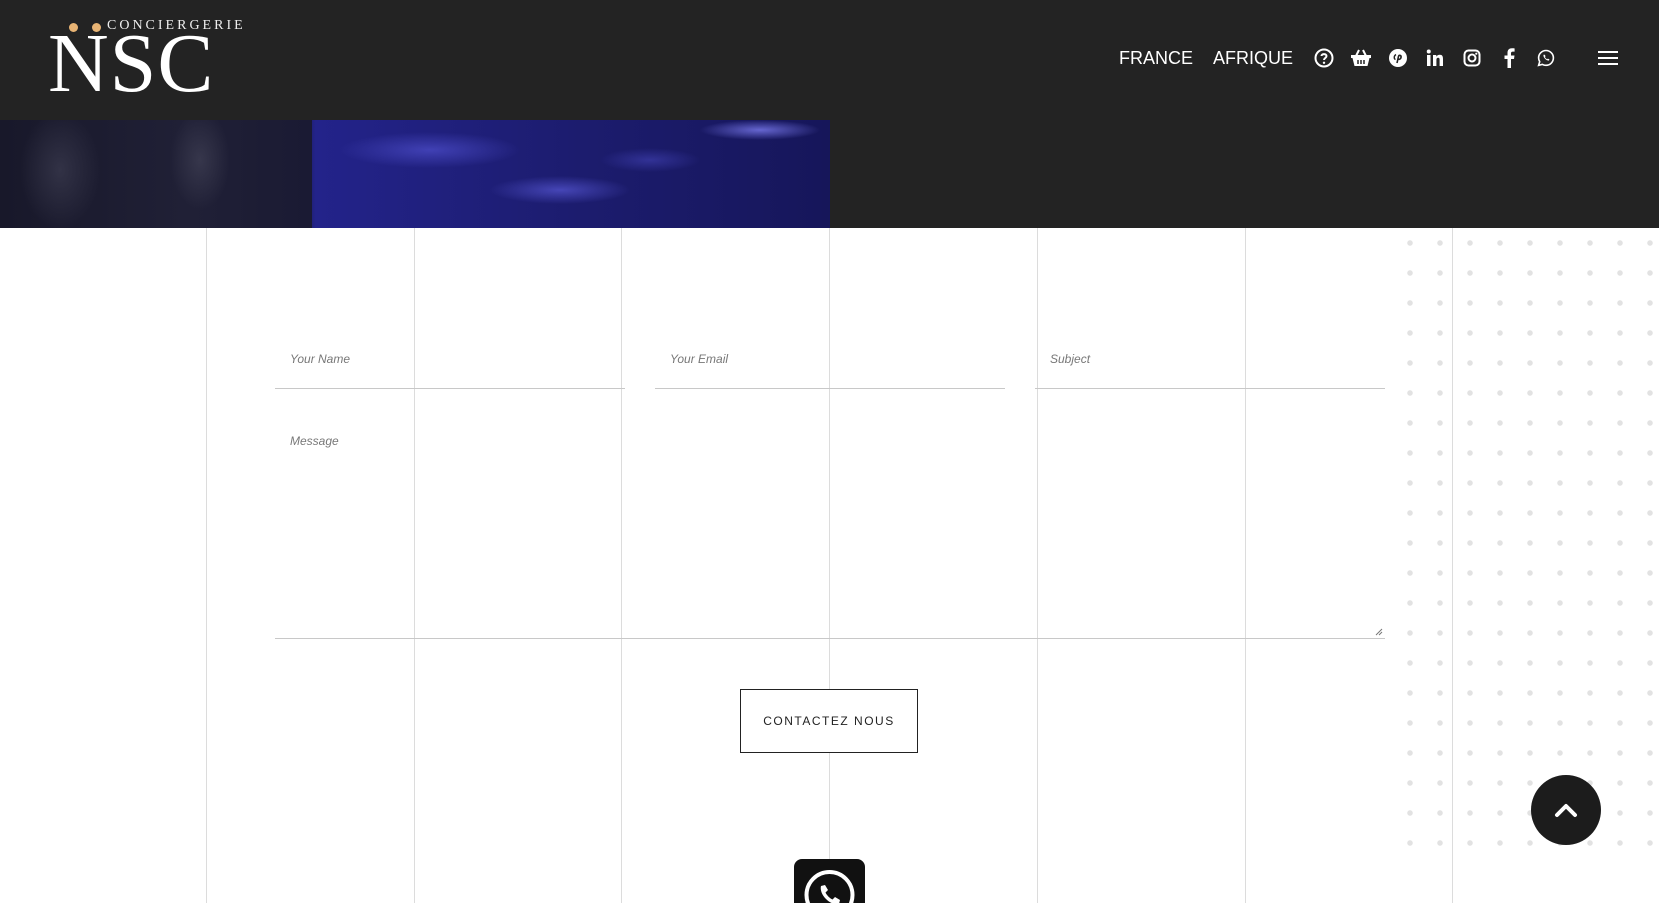  I want to click on pinterest-icon, so click(1398, 58).